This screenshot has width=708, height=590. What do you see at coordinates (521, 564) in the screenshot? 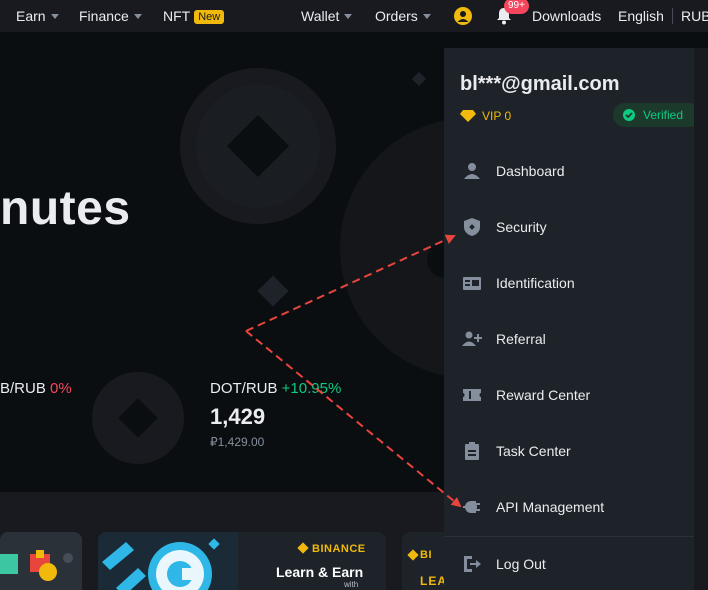
I see `menu-item-label: Log Out` at bounding box center [521, 564].